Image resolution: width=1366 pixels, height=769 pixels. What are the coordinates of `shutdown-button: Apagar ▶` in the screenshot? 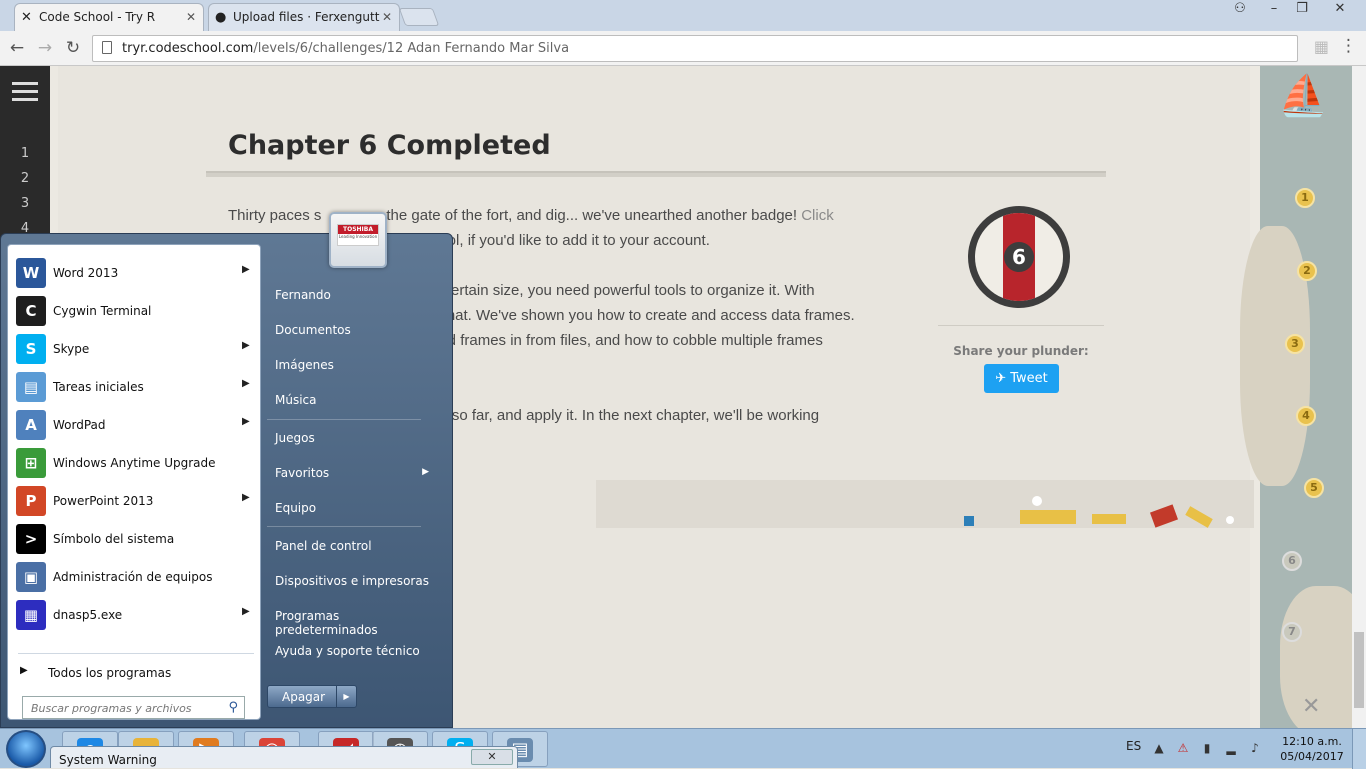 It's located at (312, 696).